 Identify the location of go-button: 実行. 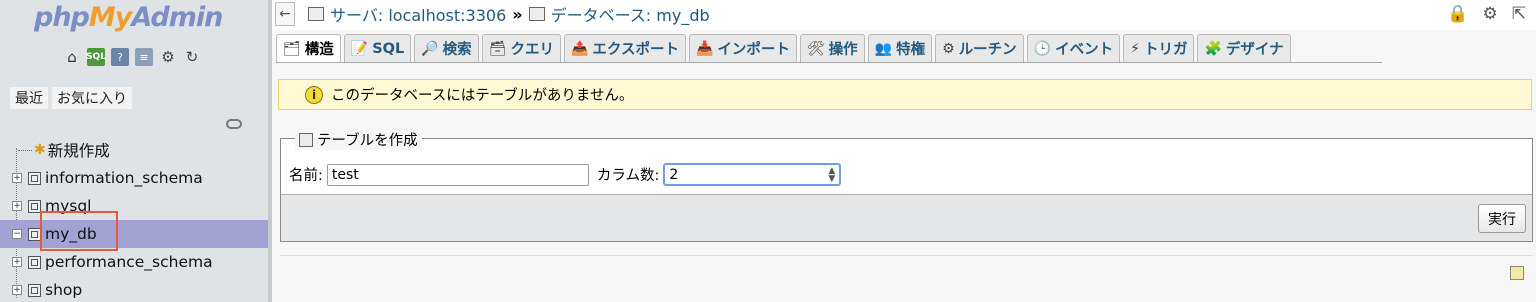
(1502, 218).